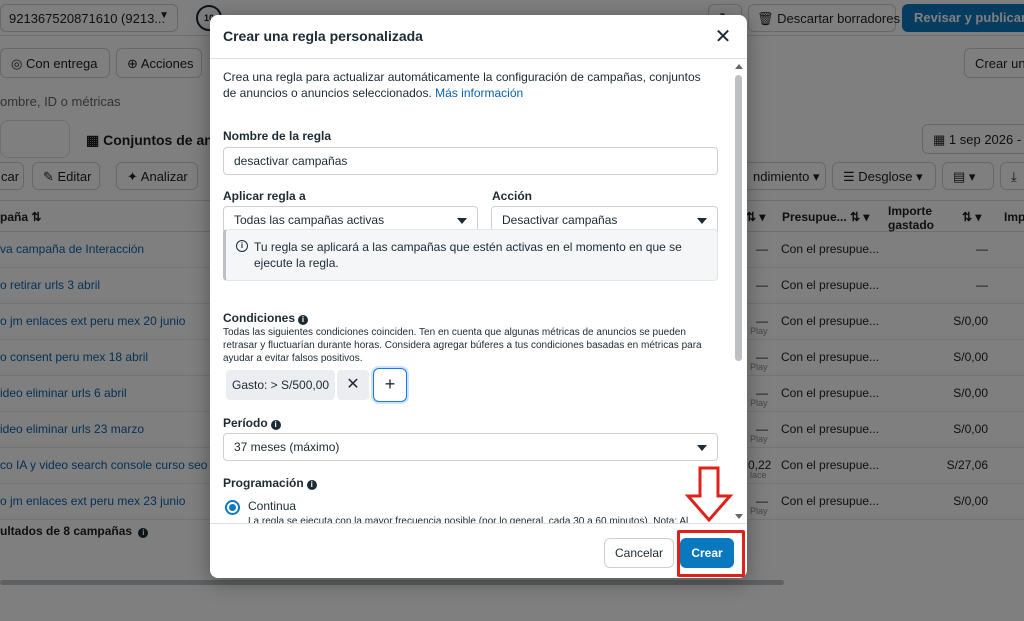  What do you see at coordinates (739, 516) in the screenshot?
I see `scroll-down-icon` at bounding box center [739, 516].